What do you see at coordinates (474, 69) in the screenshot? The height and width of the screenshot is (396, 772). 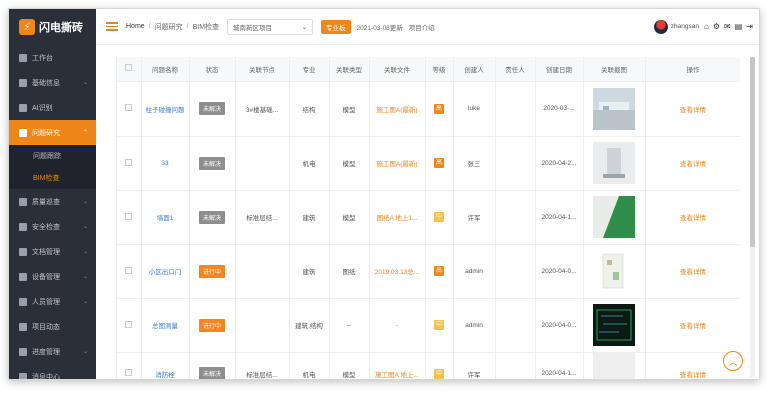 I see `column-header: 创建人` at bounding box center [474, 69].